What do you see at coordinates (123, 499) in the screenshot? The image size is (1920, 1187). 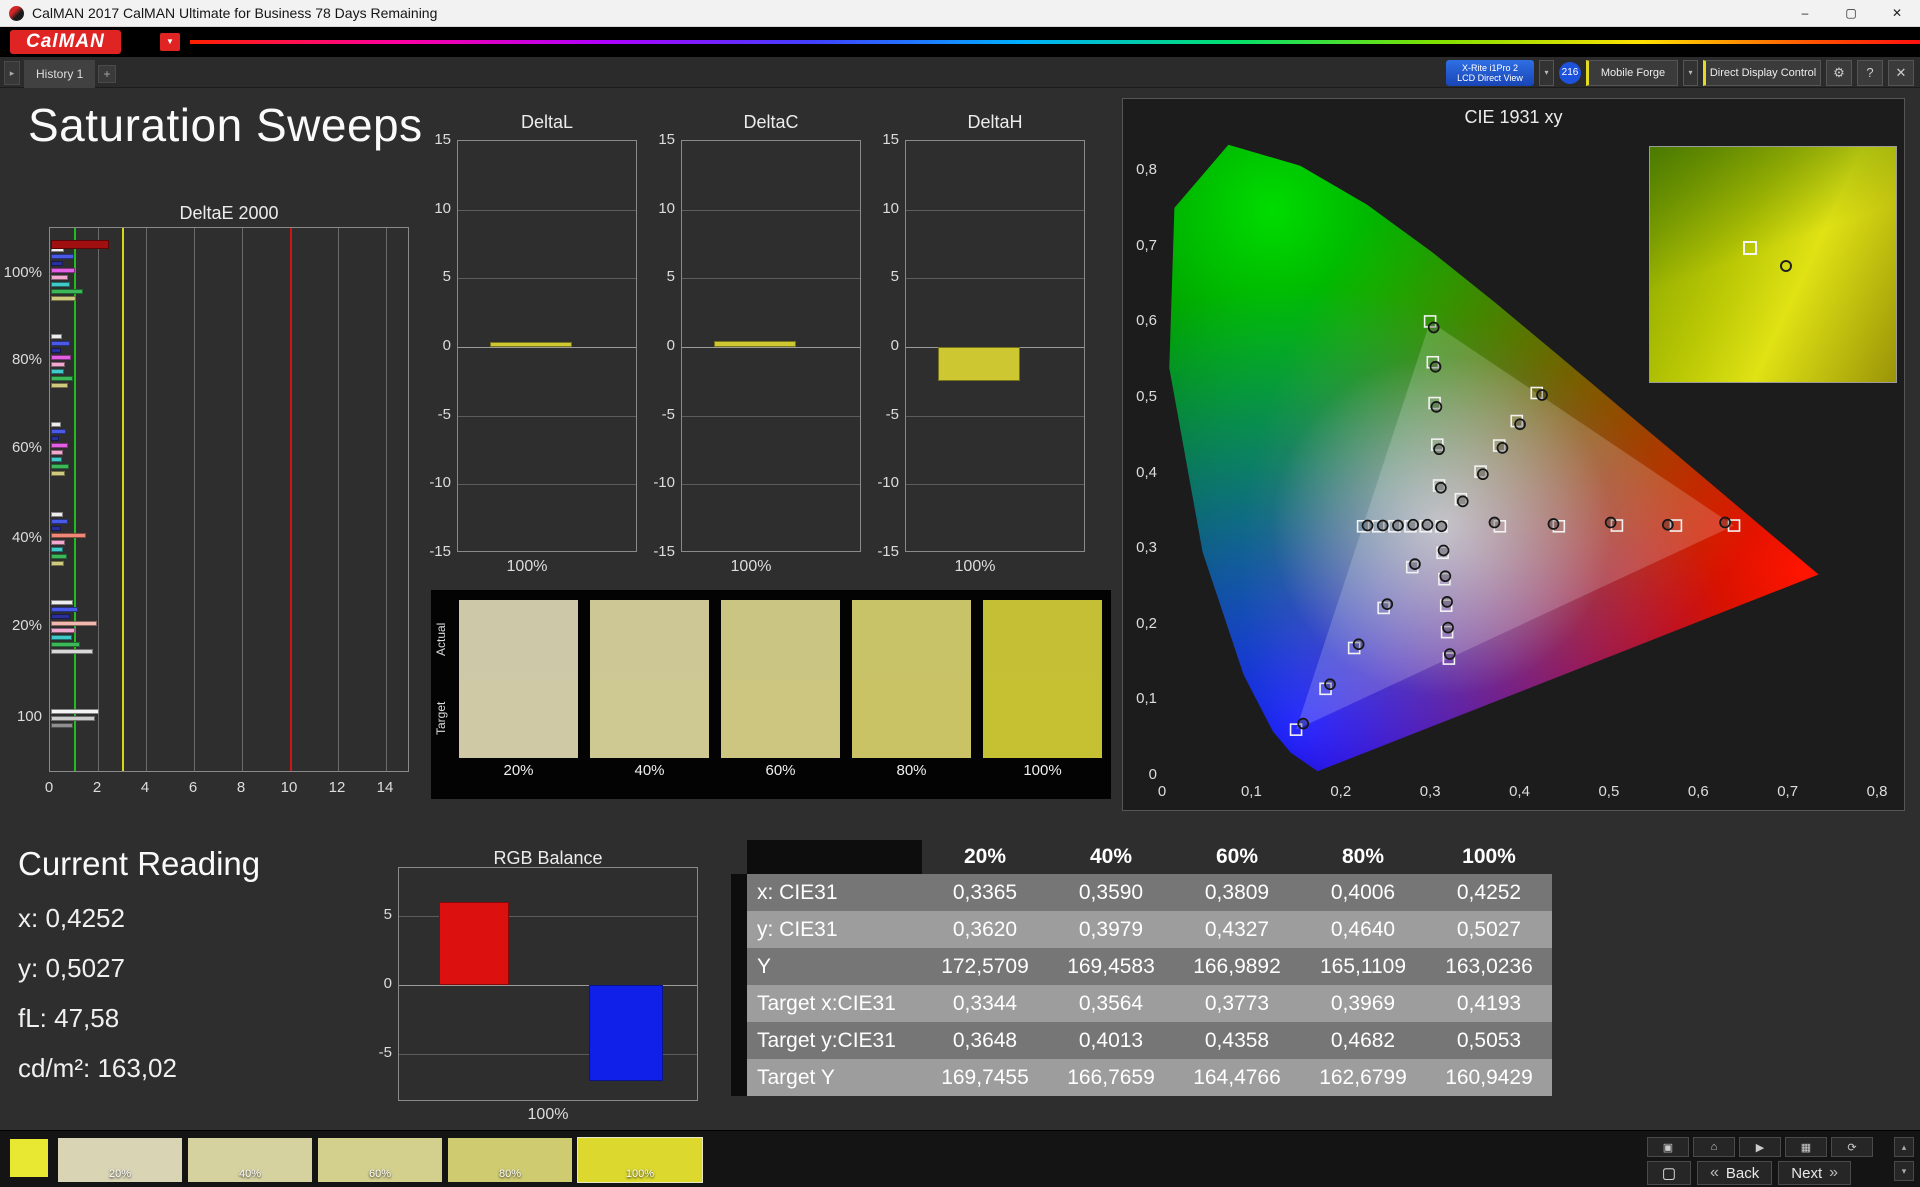 I see `deltae-ref-line-yellow` at bounding box center [123, 499].